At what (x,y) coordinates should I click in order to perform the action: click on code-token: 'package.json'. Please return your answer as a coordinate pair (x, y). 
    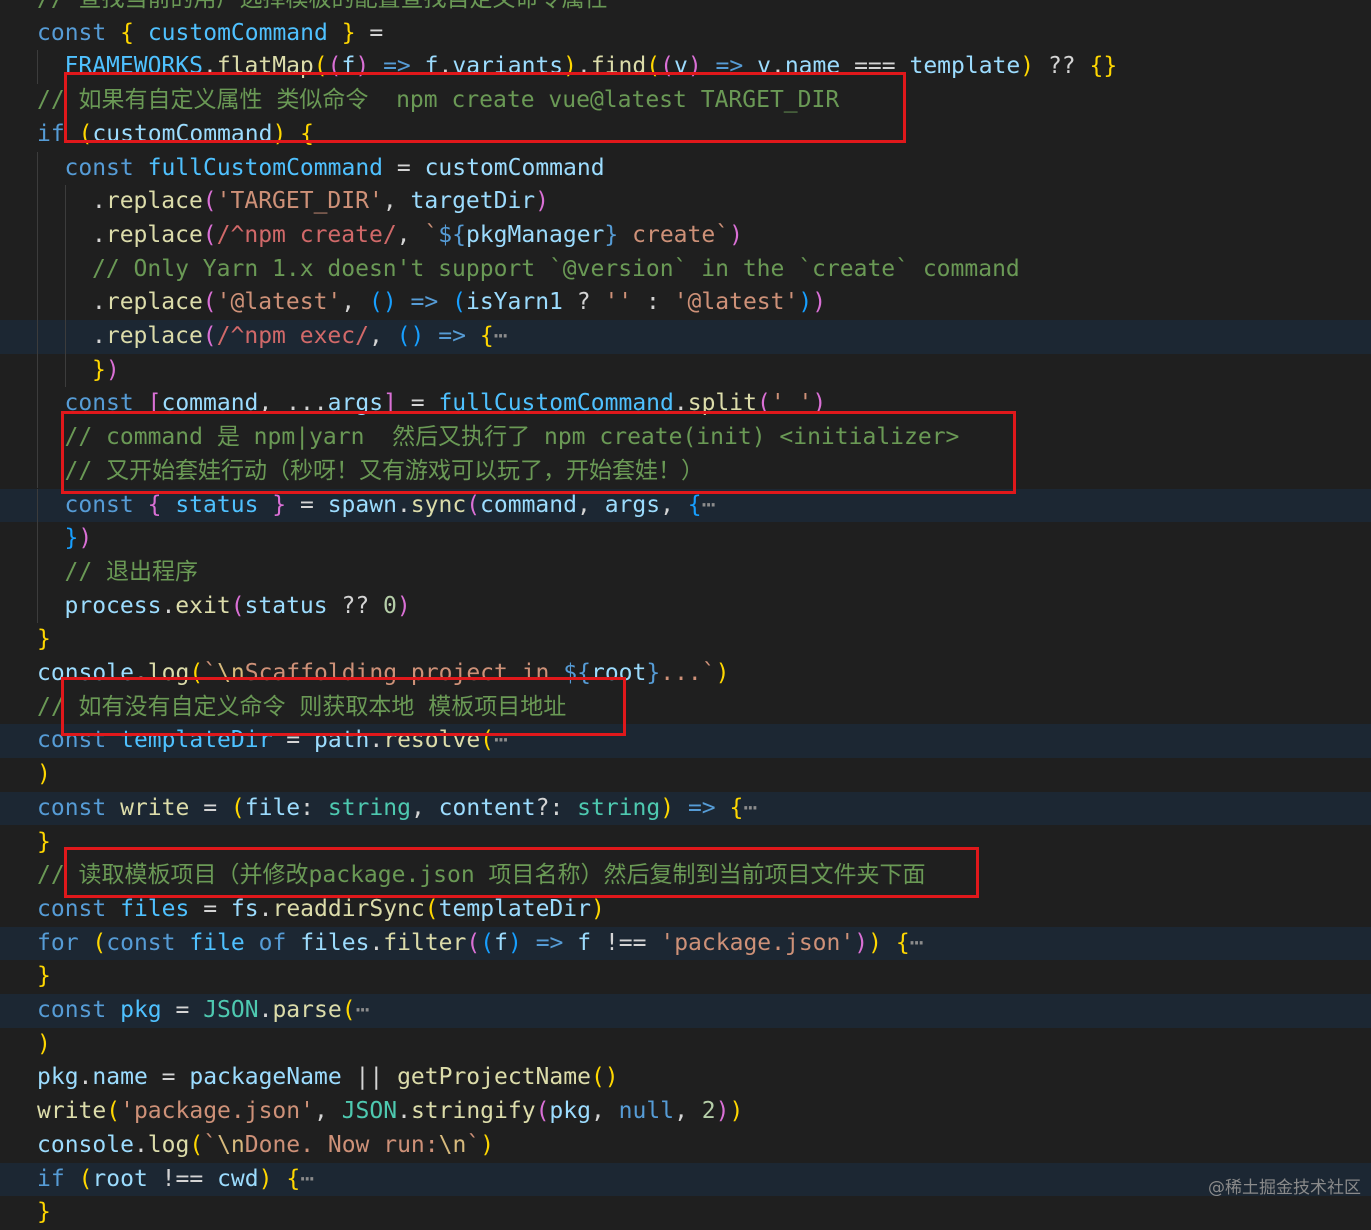
    Looking at the image, I should click on (217, 1111).